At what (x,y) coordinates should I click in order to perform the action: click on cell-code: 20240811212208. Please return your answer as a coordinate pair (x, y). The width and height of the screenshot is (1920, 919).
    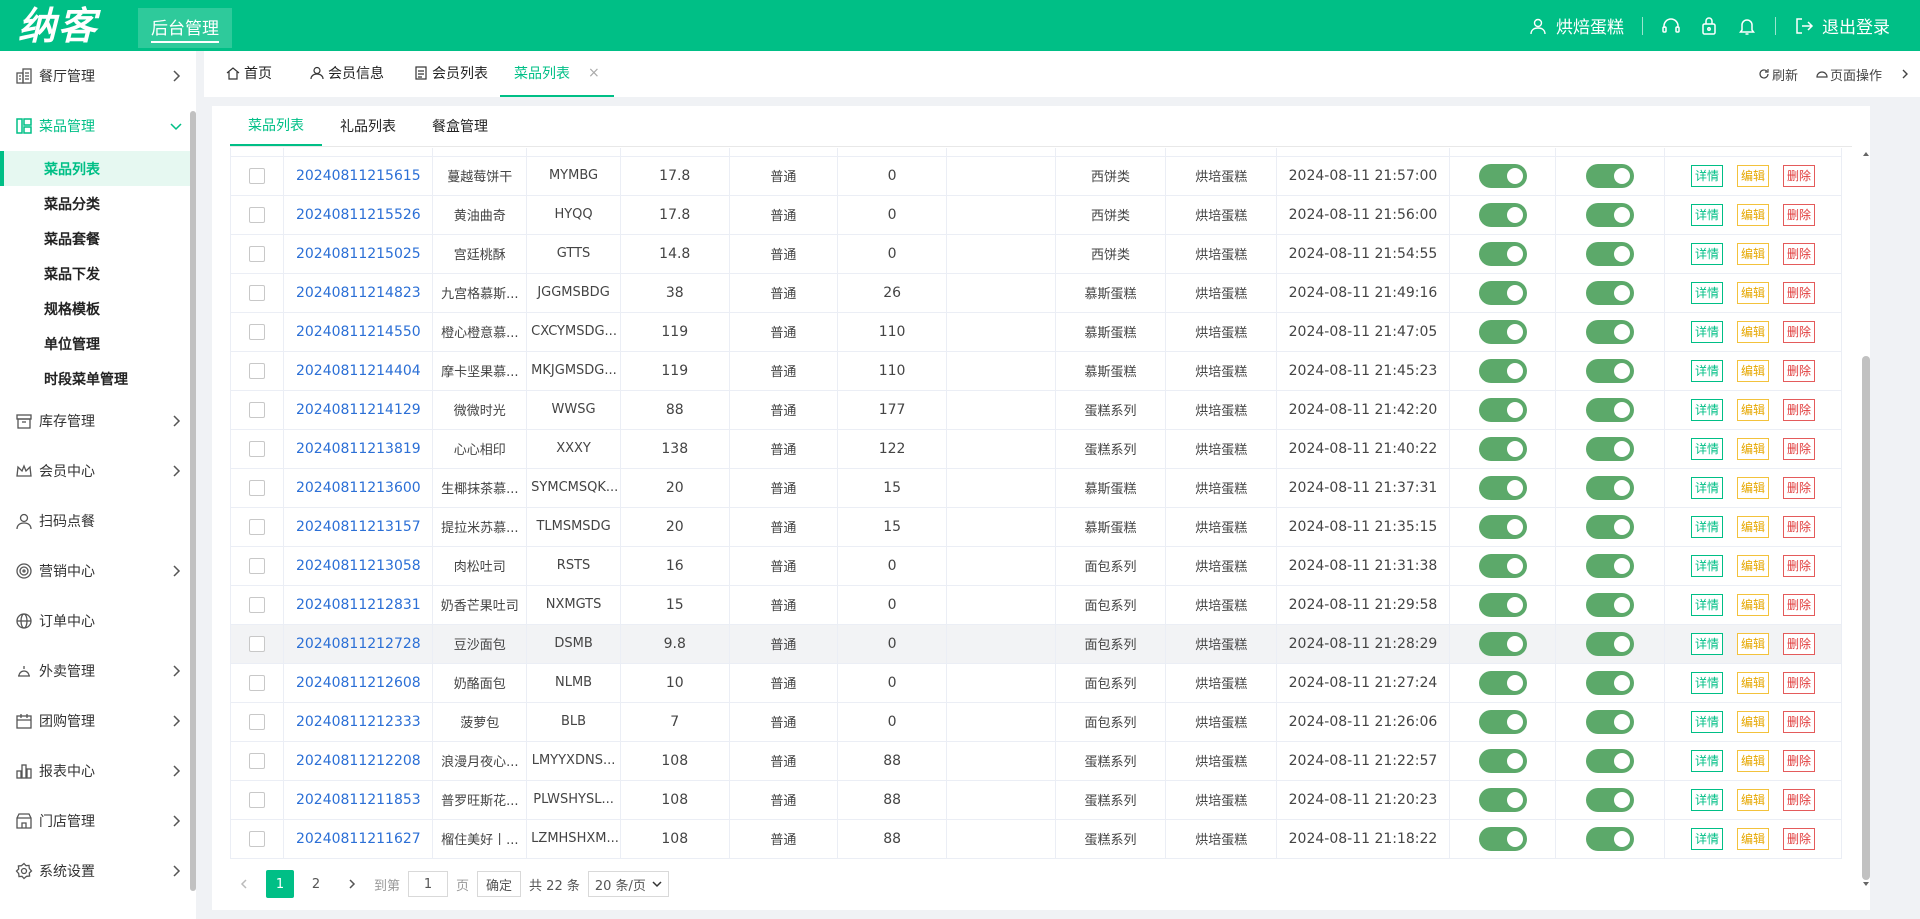
    Looking at the image, I should click on (358, 761).